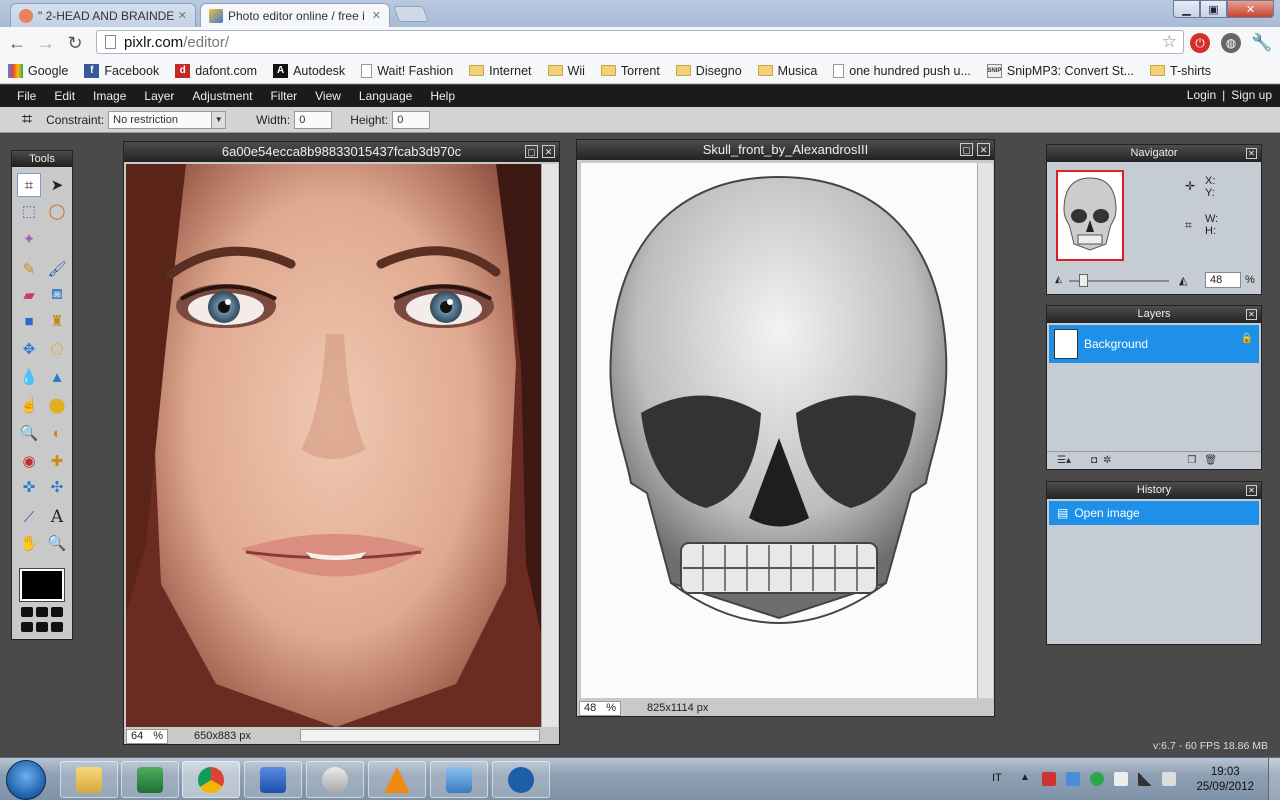 The height and width of the screenshot is (800, 1280). Describe the element at coordinates (1058, 279) in the screenshot. I see `zoom-out-icon: ◭` at that location.